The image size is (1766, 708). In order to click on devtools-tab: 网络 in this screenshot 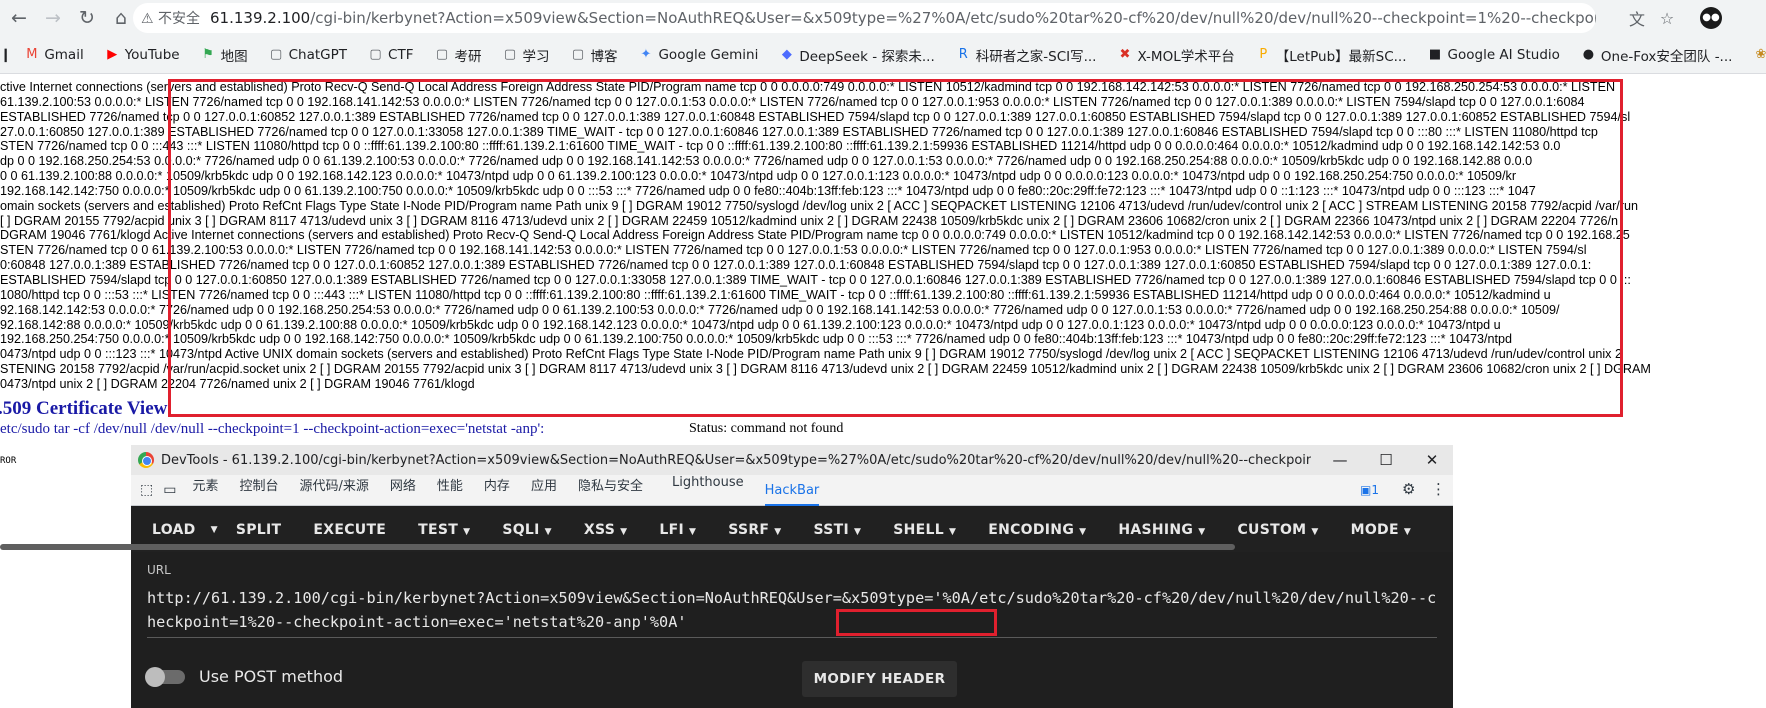, I will do `click(403, 490)`.